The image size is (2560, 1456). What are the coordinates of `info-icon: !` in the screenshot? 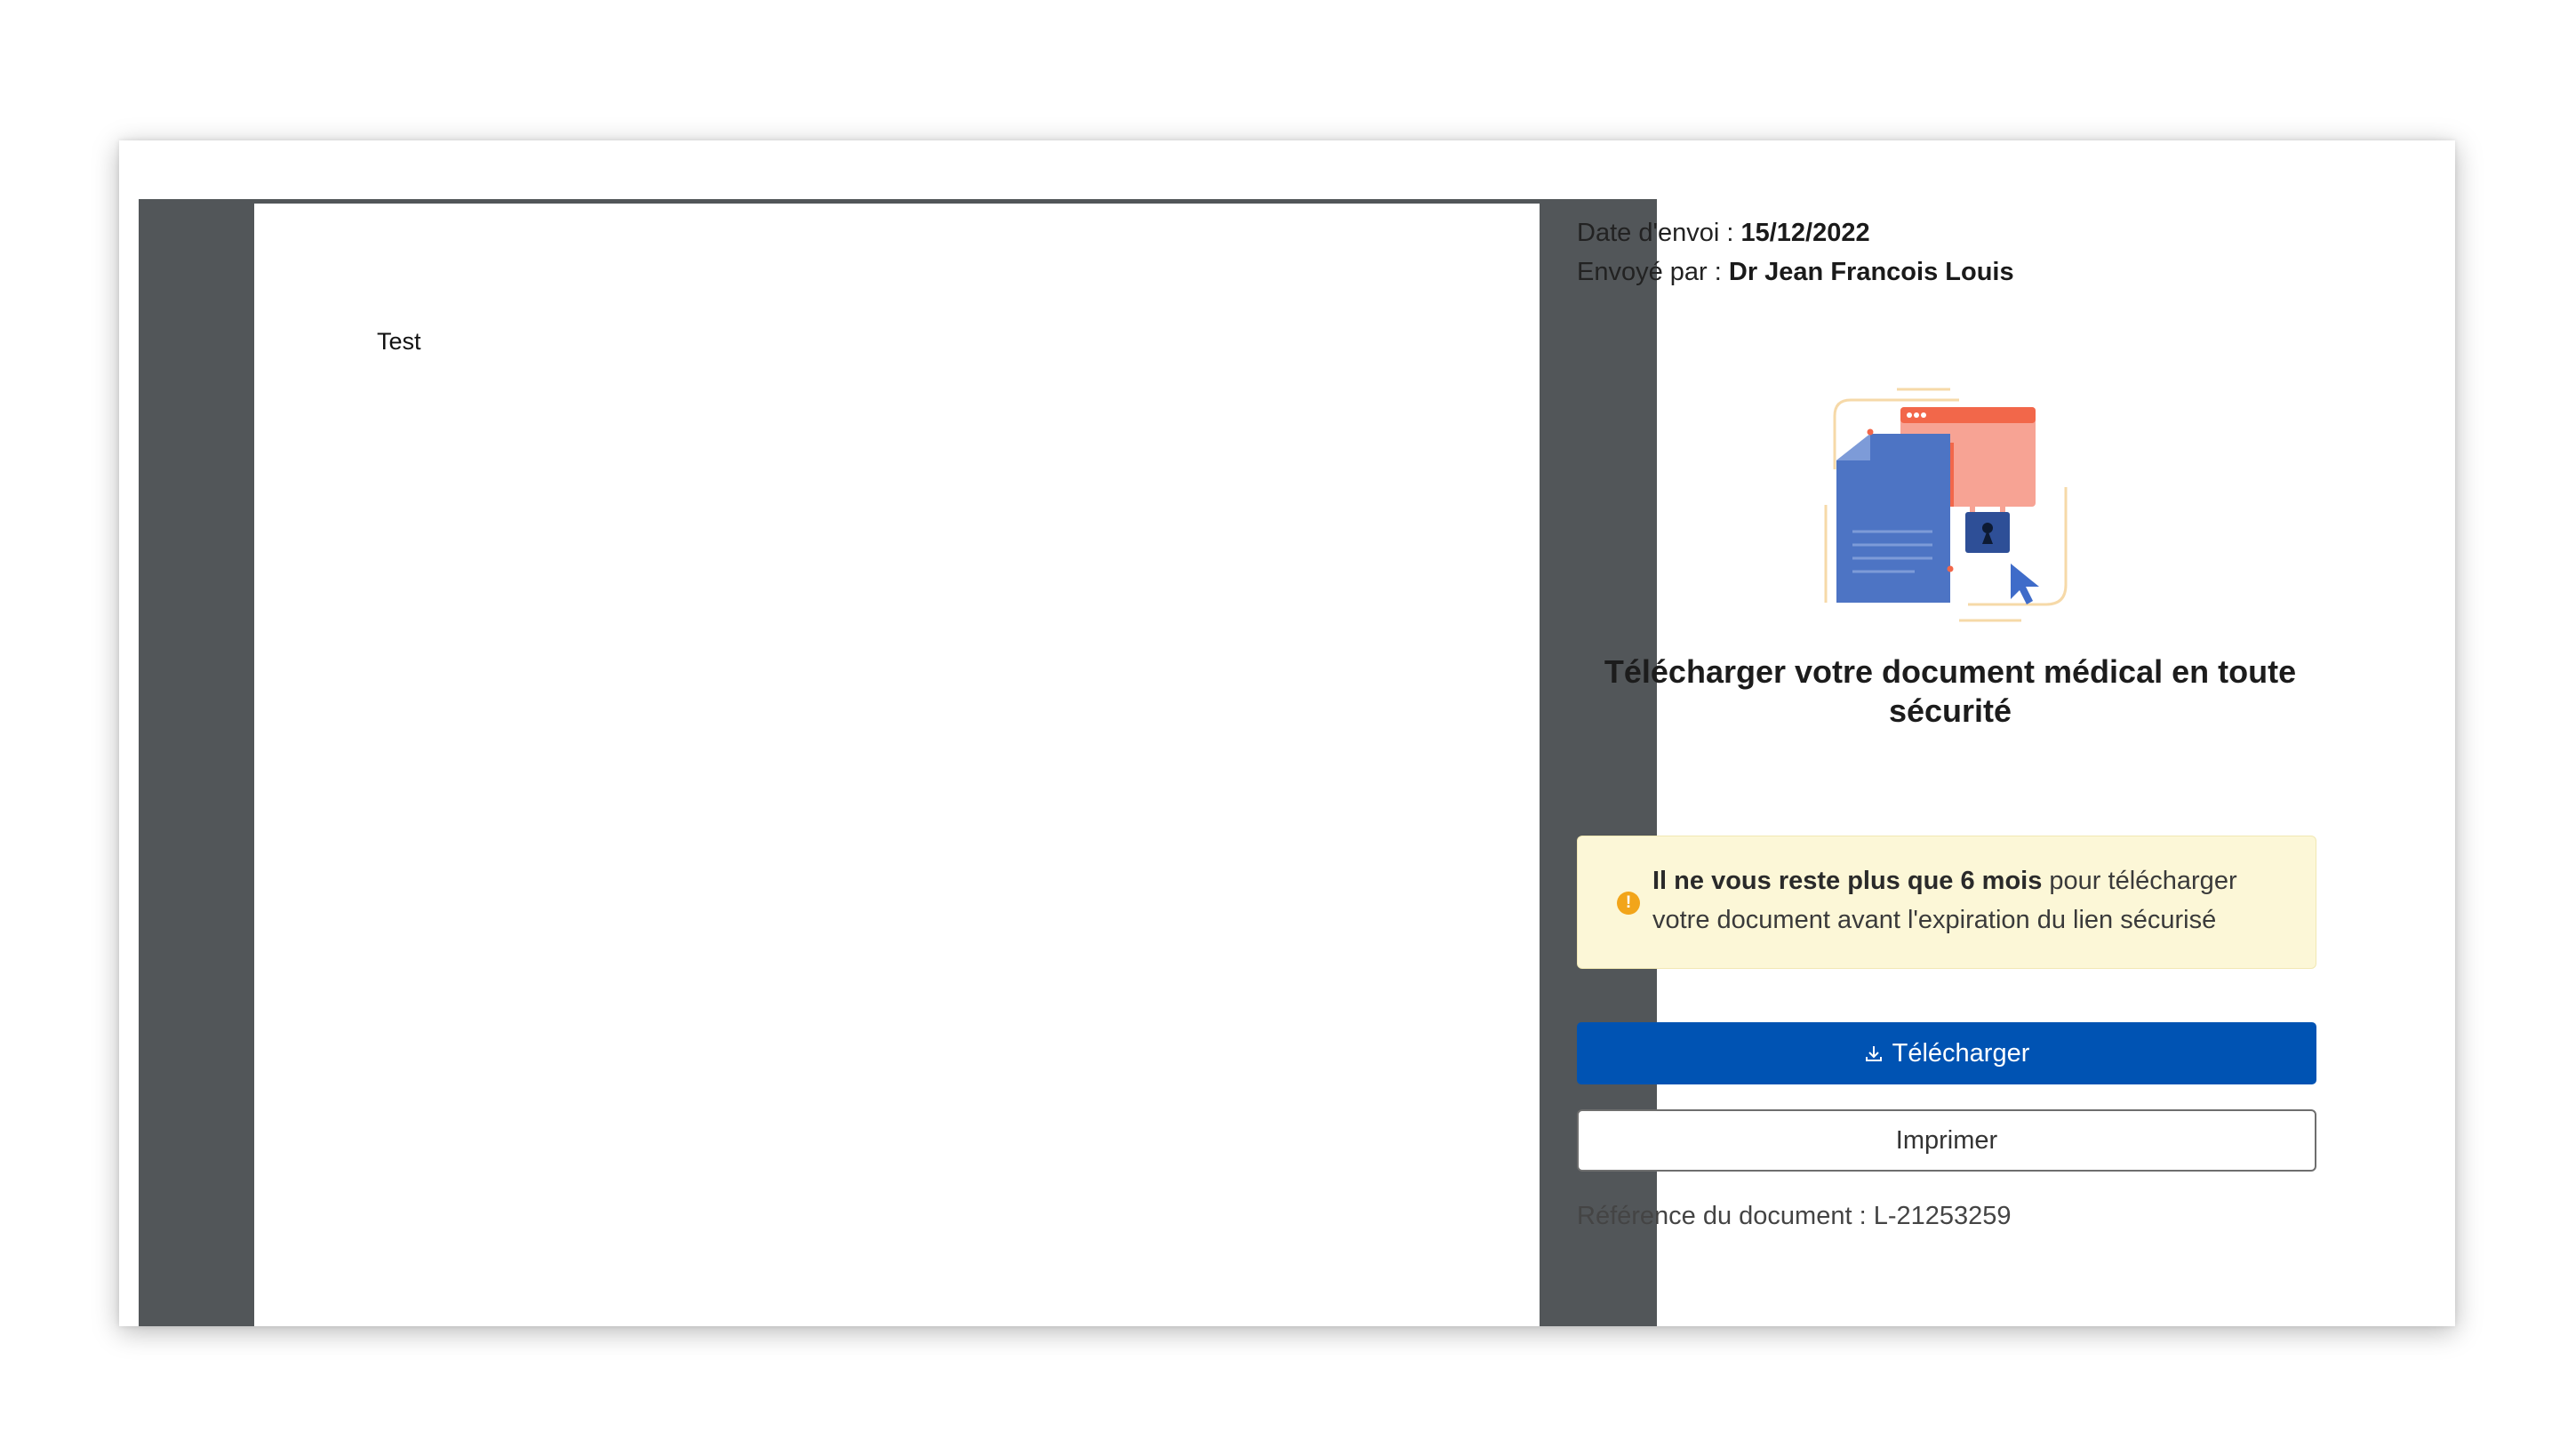 It's located at (1628, 903).